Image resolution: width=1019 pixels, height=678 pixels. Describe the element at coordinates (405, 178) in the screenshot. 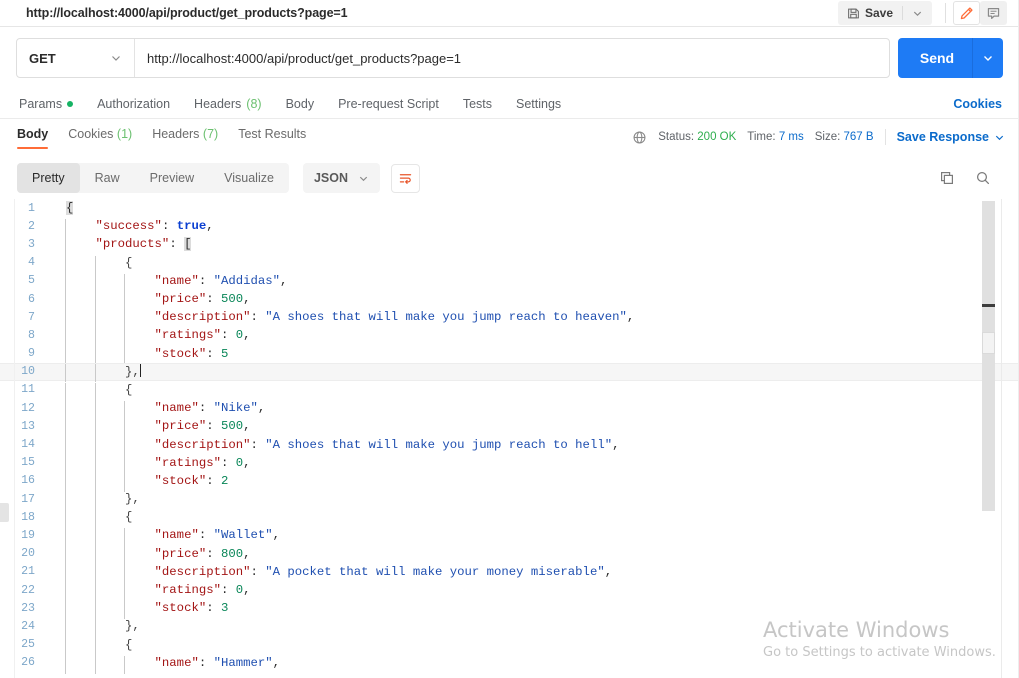

I see `wrap-lines-button` at that location.